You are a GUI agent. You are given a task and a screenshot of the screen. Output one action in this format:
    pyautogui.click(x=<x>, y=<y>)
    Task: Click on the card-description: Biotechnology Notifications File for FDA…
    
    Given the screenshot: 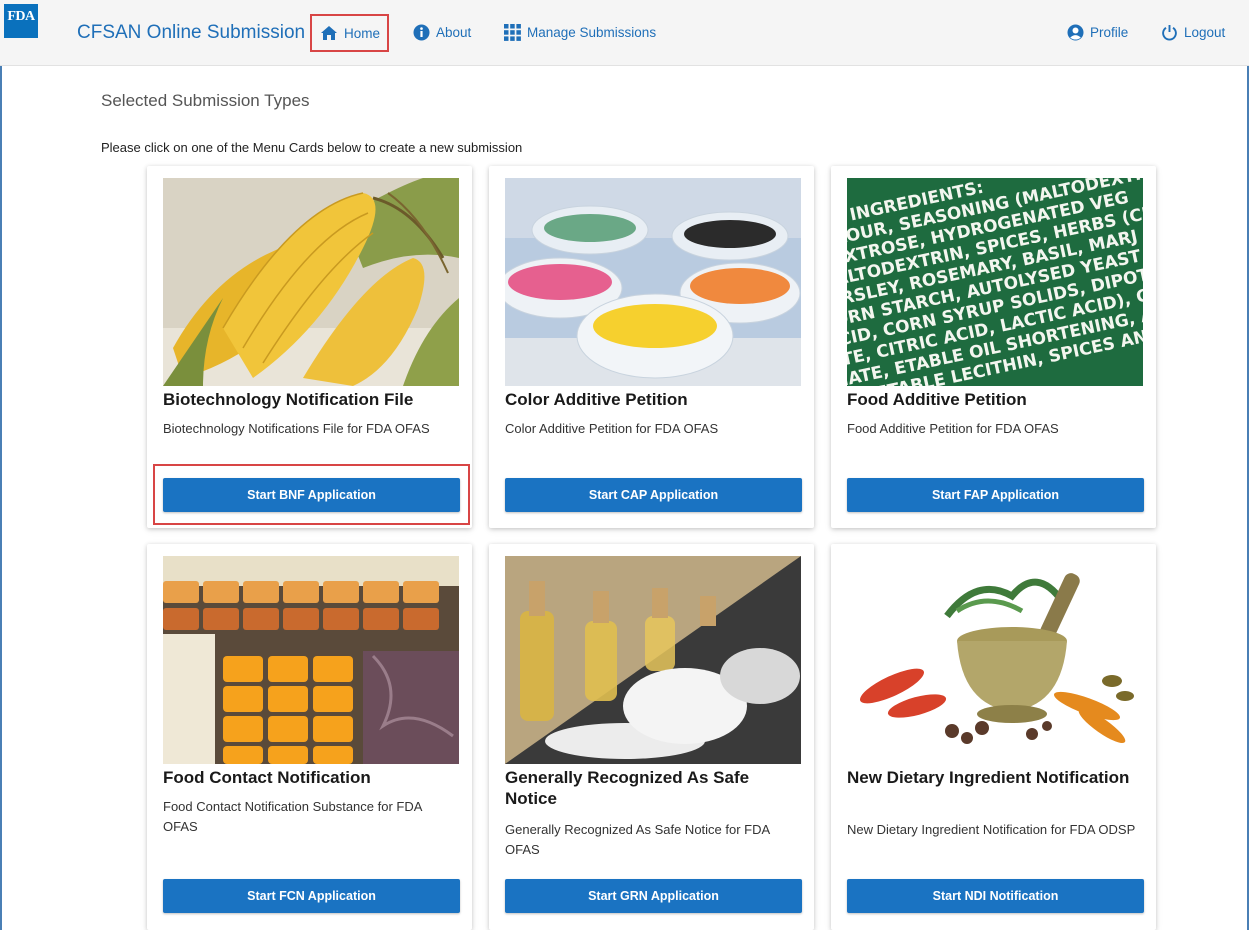 What is the action you would take?
    pyautogui.click(x=296, y=428)
    